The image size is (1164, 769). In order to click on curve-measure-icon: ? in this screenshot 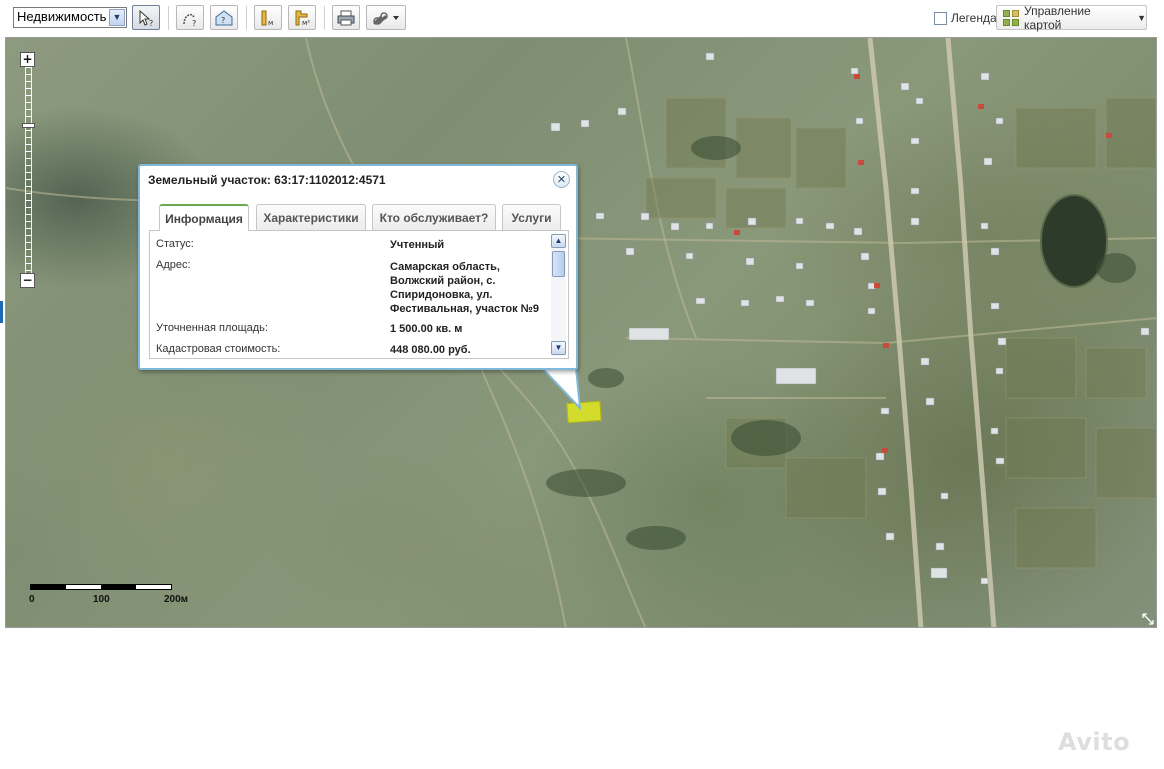, I will do `click(189, 20)`.